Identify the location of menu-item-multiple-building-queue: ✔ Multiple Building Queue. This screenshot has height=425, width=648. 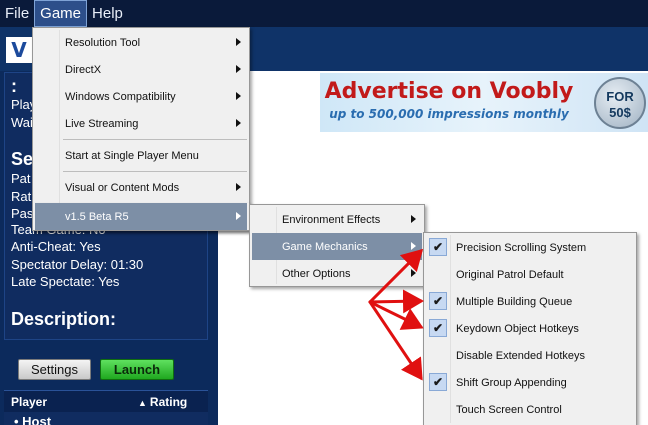
(530, 301).